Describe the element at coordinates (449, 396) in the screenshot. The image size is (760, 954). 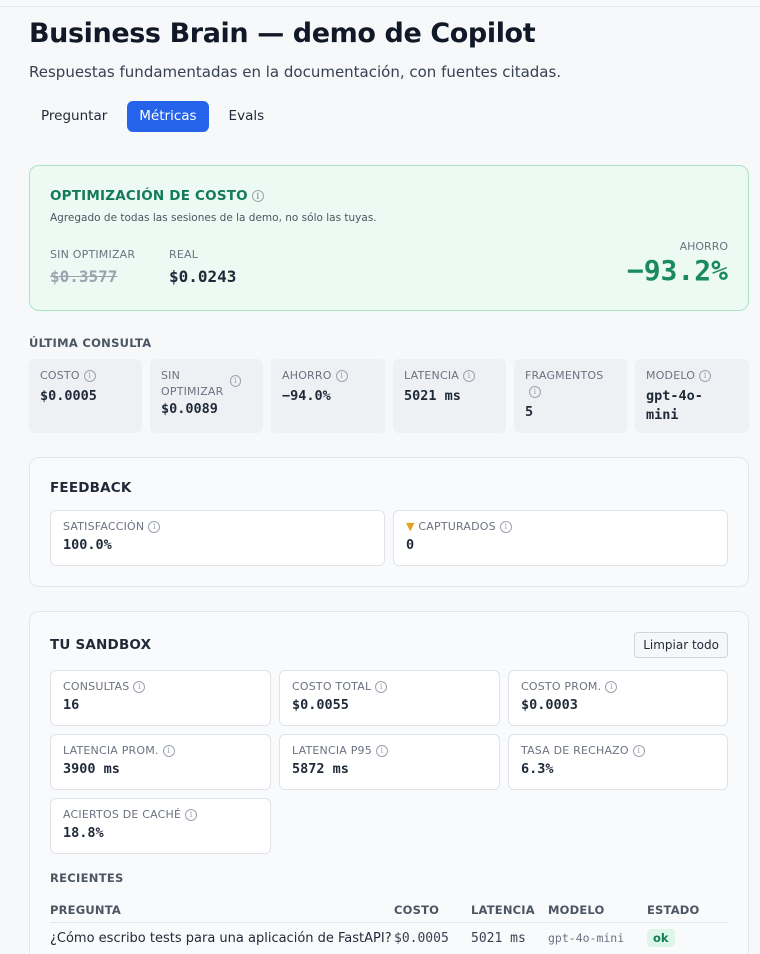
I see `metric-latency: LATENCIA i 5021 ms` at that location.